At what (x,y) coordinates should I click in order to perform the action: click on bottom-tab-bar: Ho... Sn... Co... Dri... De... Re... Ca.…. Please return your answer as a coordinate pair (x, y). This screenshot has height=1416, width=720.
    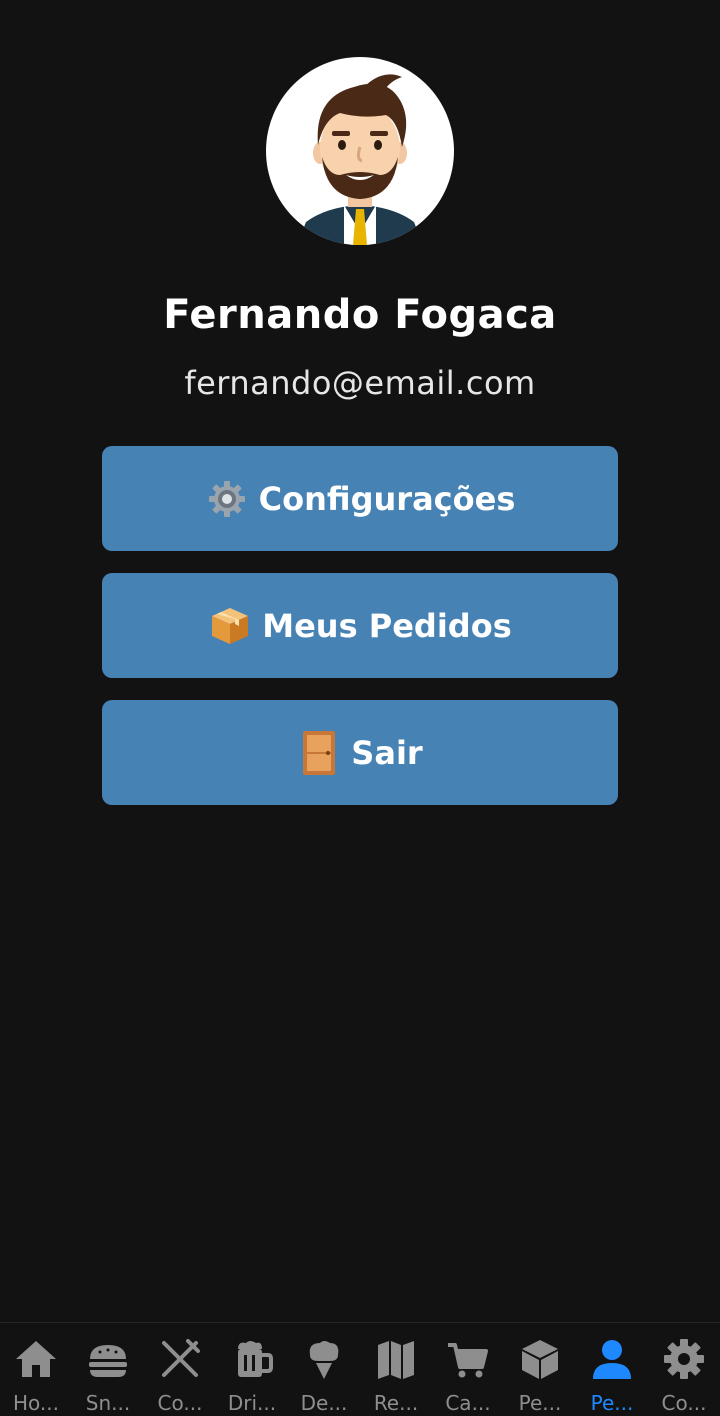
    Looking at the image, I should click on (360, 1369).